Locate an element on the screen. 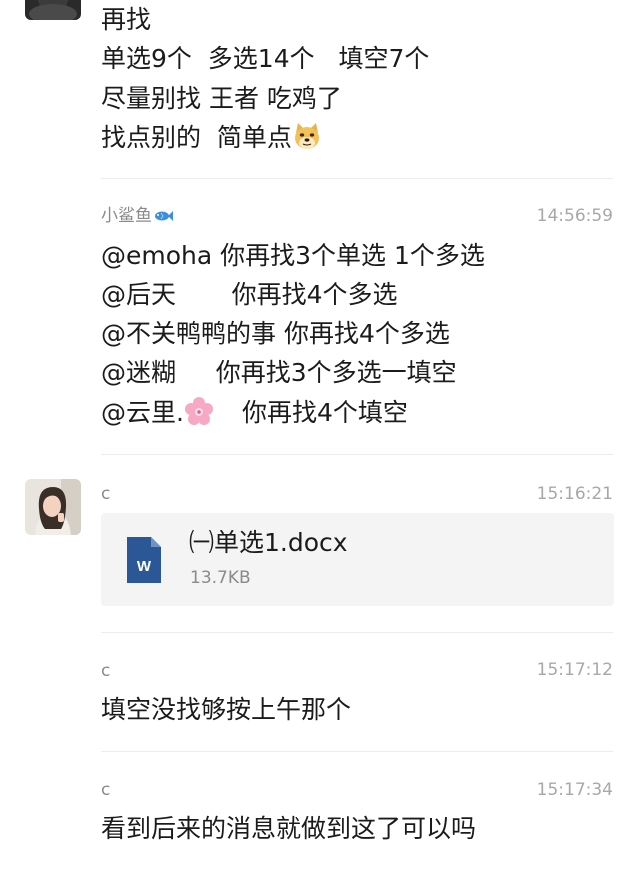  file-name: ㈠单选1.docx is located at coordinates (268, 542).